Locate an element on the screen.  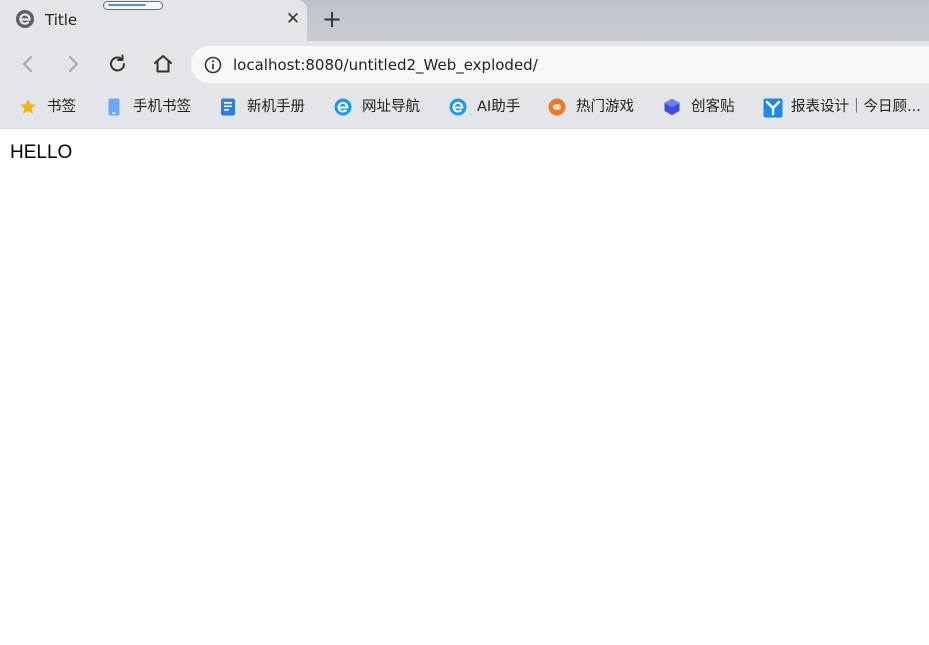
page-heading-text: HELLO is located at coordinates (41, 152).